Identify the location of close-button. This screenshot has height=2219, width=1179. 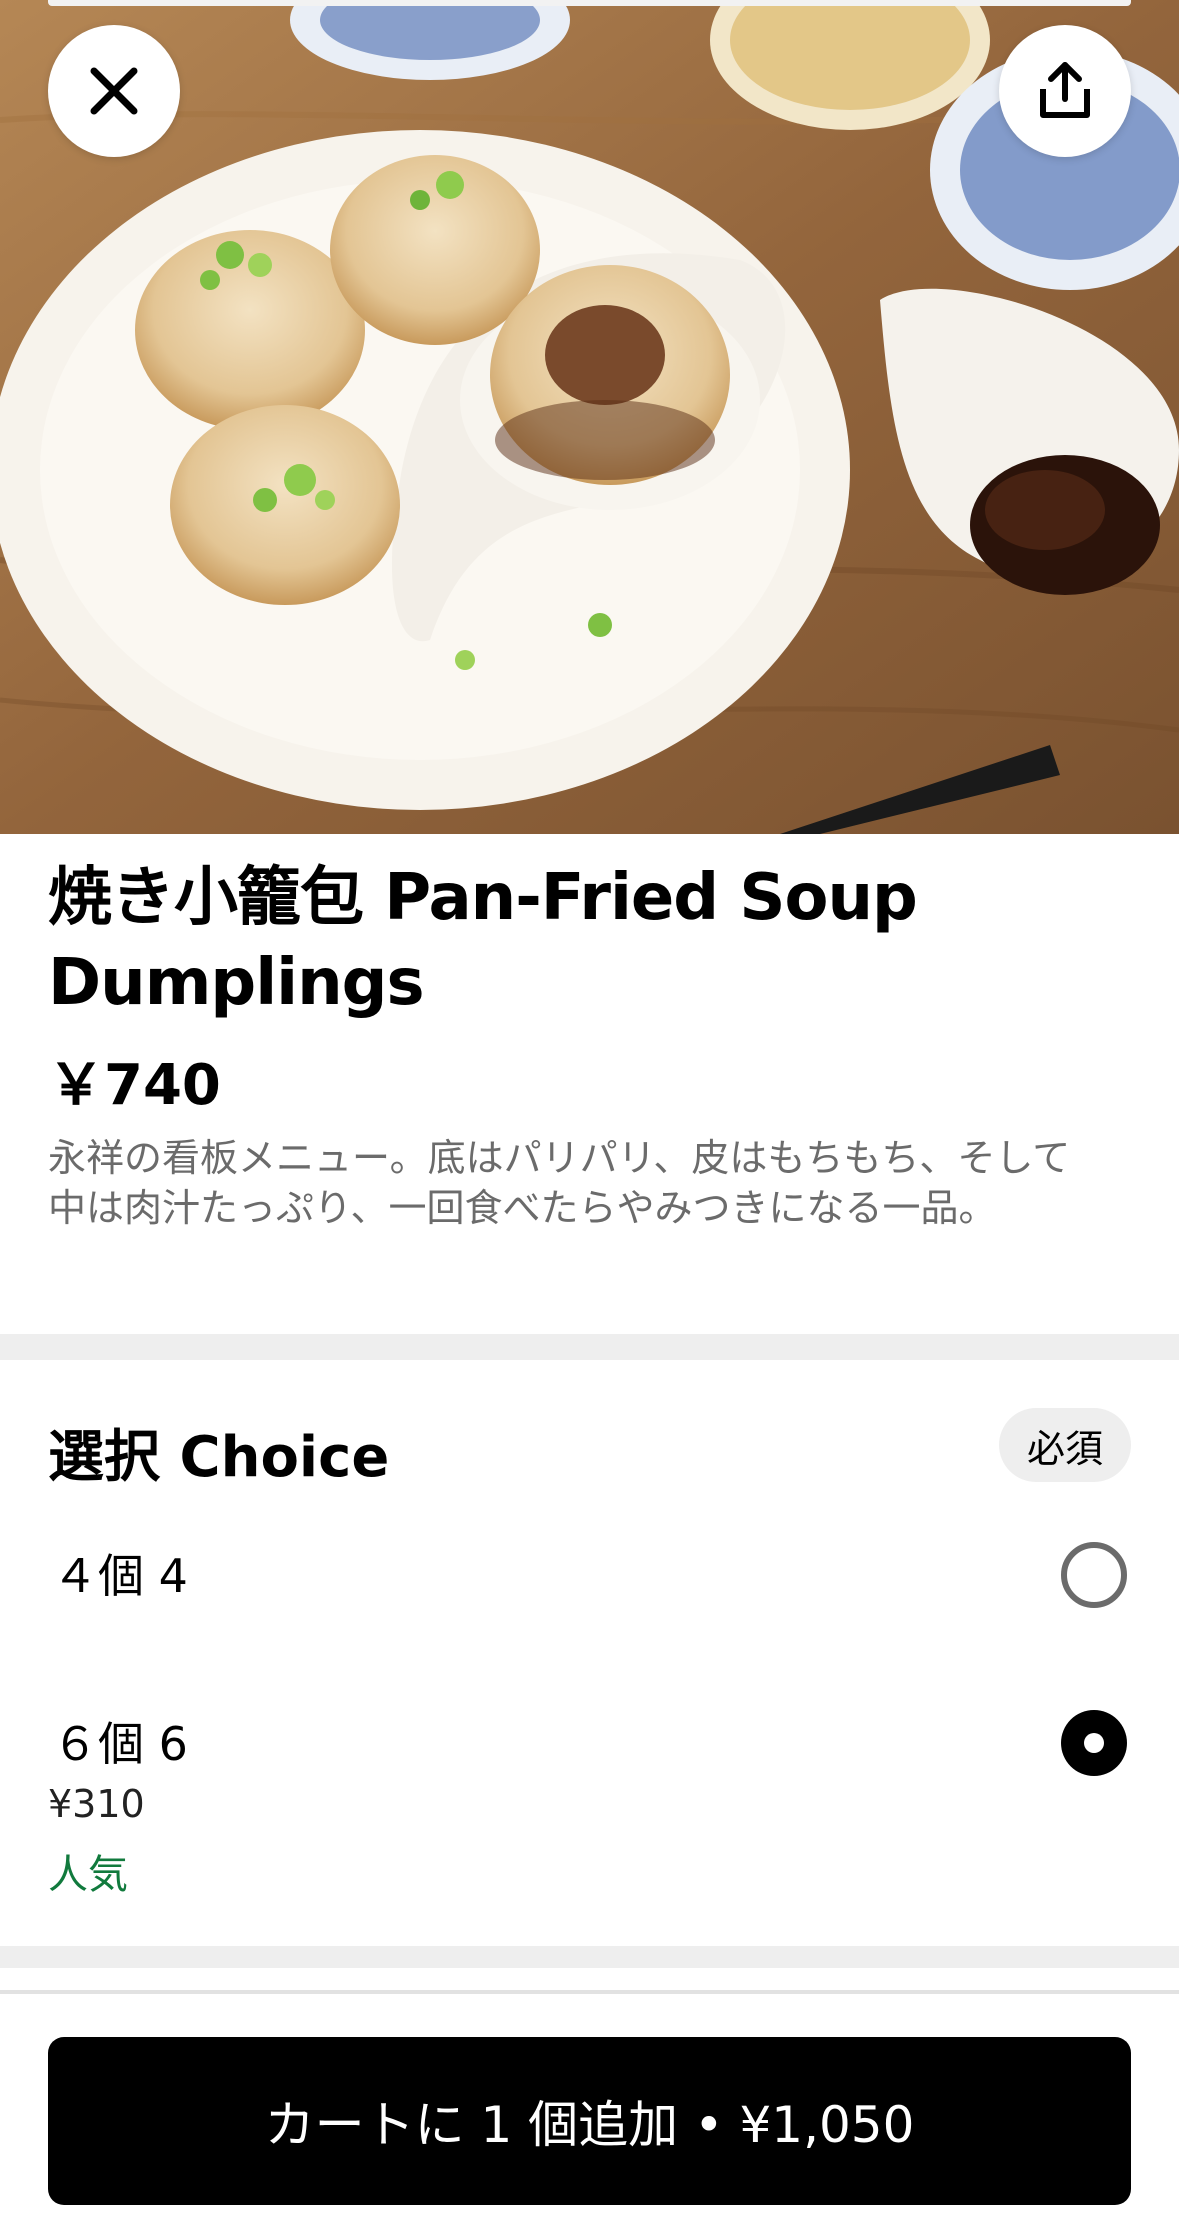
(114, 91).